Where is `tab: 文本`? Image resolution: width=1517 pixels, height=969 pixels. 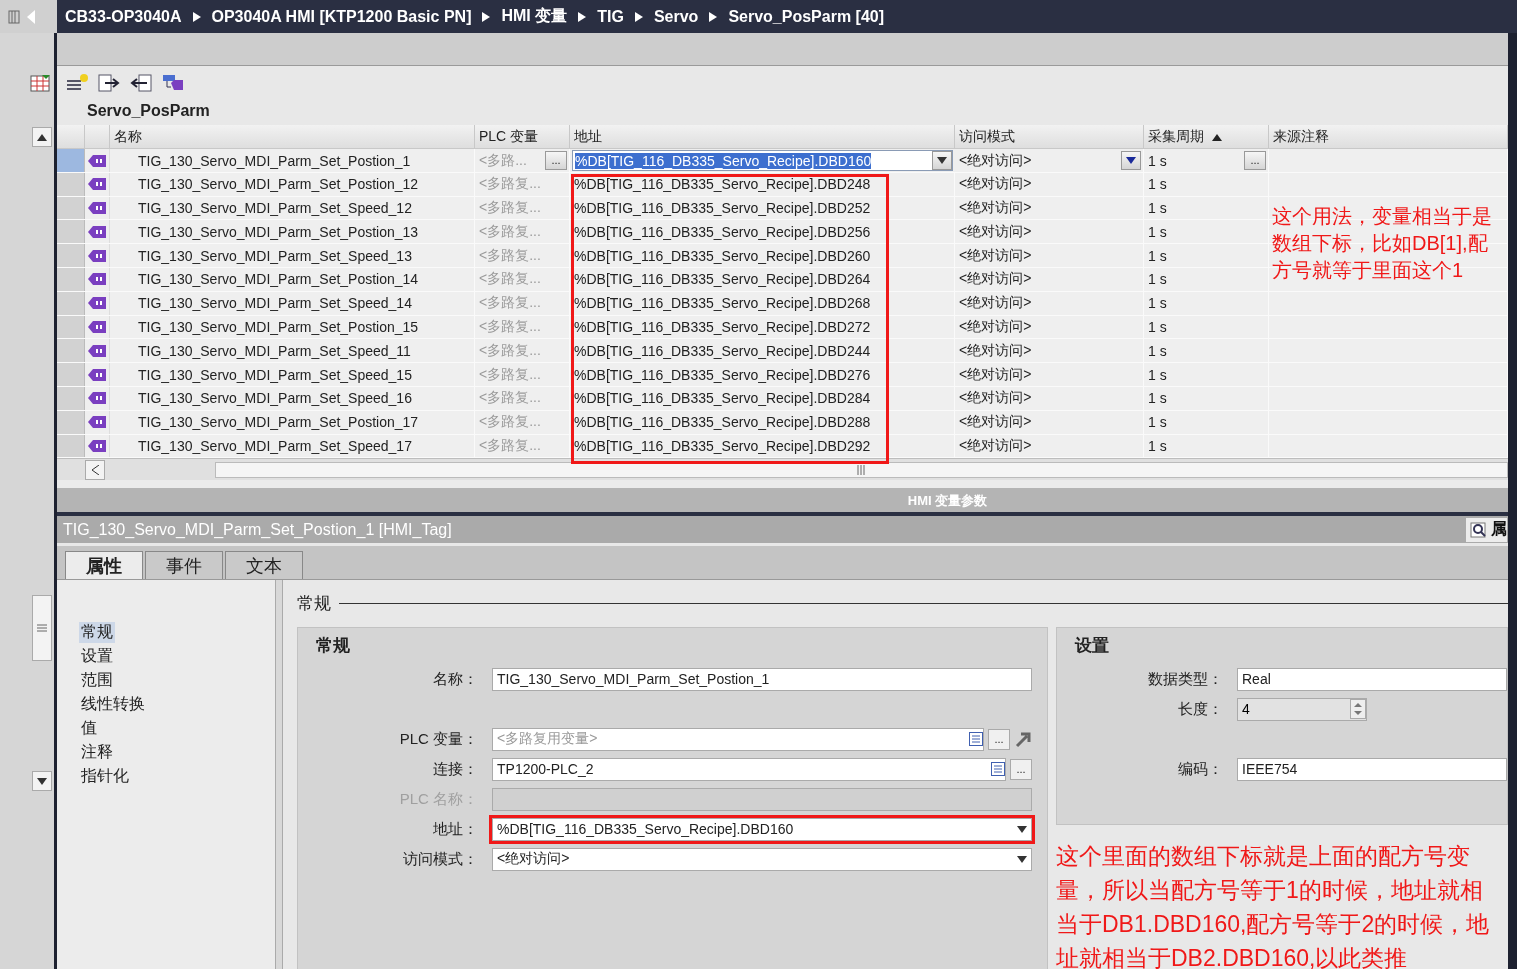 tab: 文本 is located at coordinates (264, 565).